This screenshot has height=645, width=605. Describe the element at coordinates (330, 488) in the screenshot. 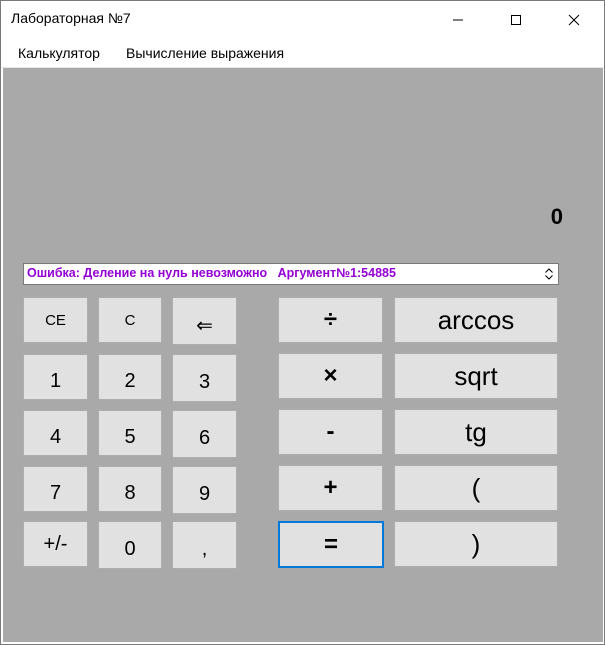

I see `add-button: +` at that location.